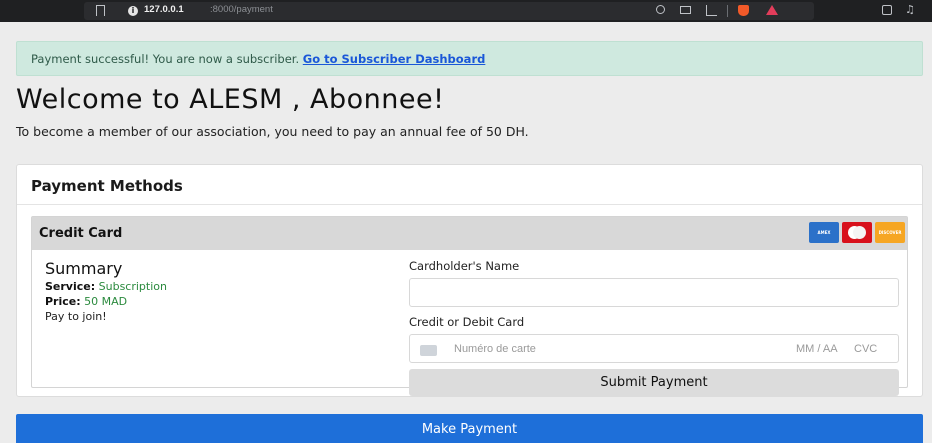 The image size is (932, 443). Describe the element at coordinates (817, 349) in the screenshot. I see `expiry-placeholder: MM / AA` at that location.